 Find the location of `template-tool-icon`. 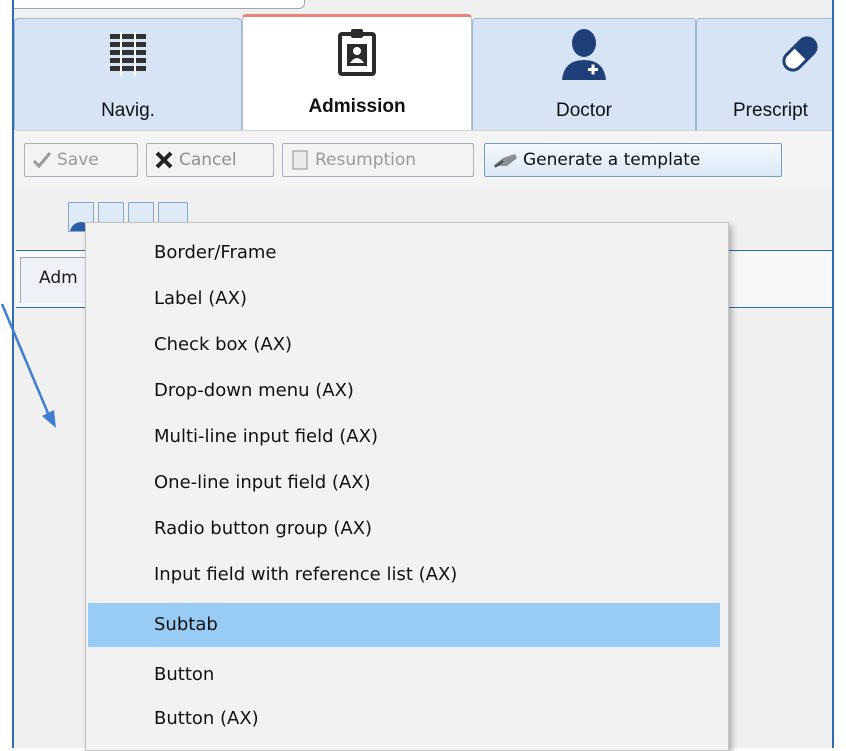

template-tool-icon is located at coordinates (505, 160).